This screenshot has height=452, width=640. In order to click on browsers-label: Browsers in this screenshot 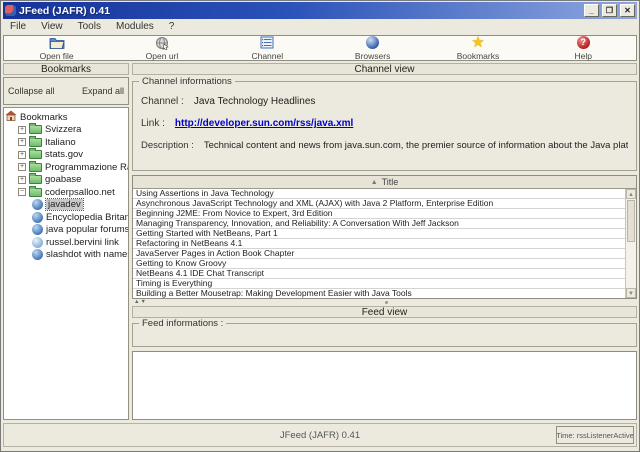, I will do `click(372, 55)`.